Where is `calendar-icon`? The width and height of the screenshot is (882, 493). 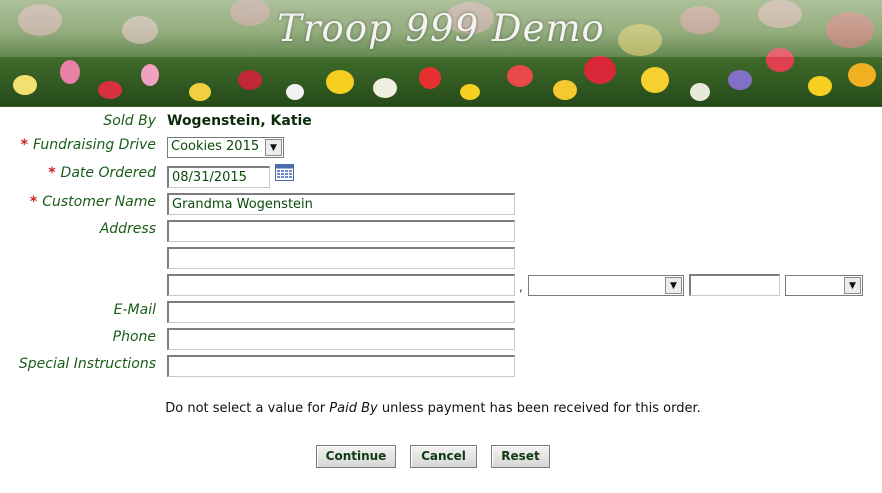 calendar-icon is located at coordinates (284, 172).